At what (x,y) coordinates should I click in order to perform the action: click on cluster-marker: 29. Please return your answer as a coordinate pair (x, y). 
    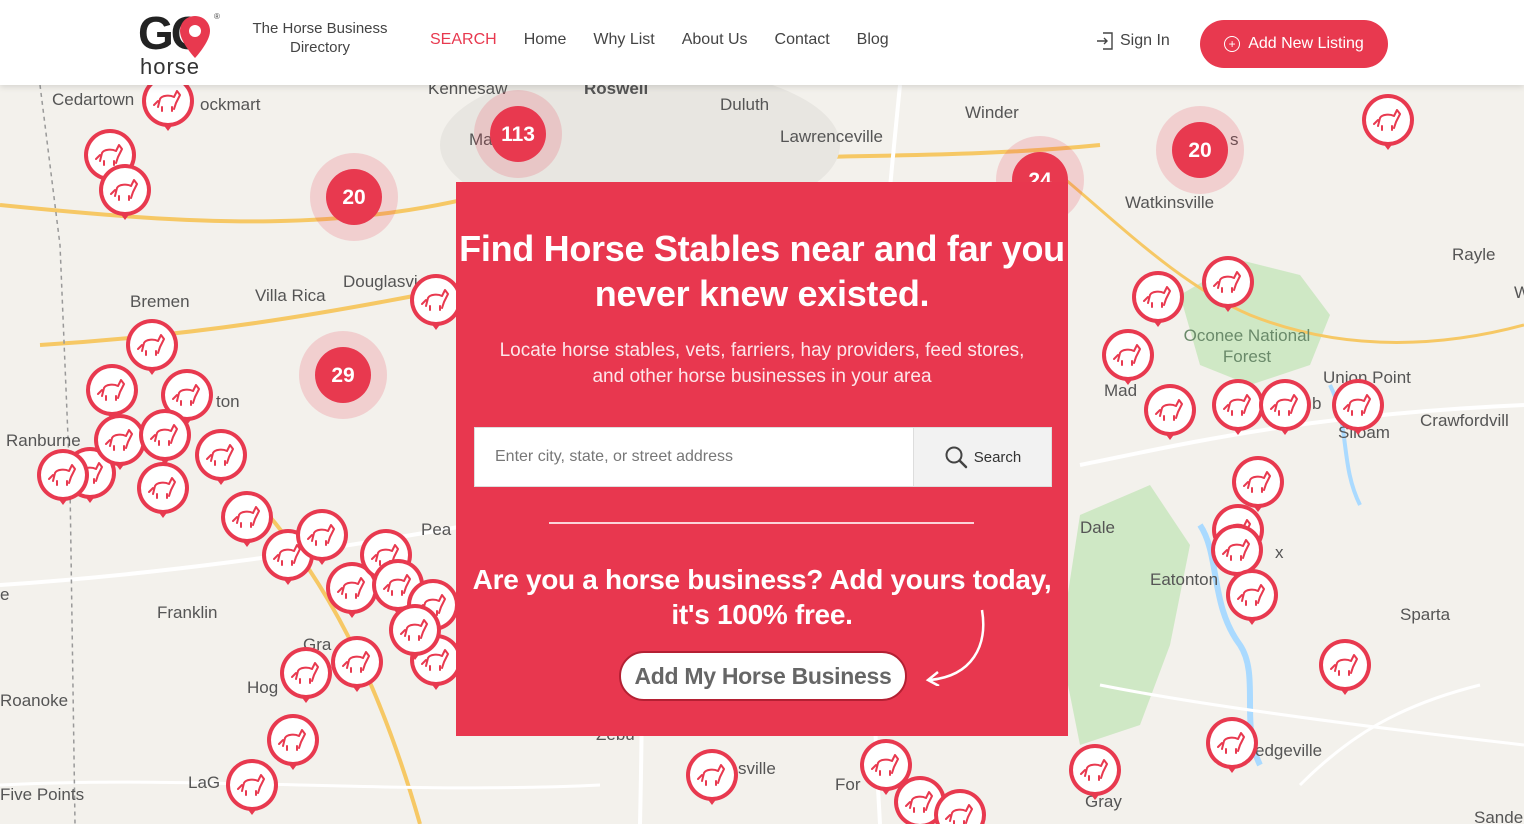
    Looking at the image, I should click on (343, 375).